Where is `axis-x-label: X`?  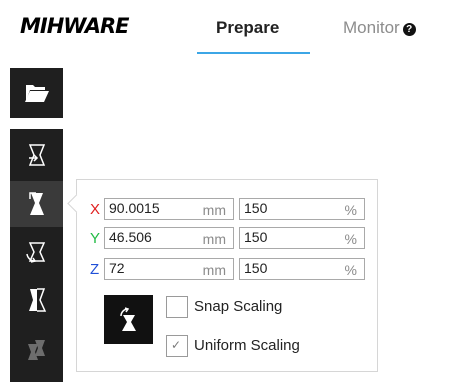
axis-x-label: X is located at coordinates (95, 209).